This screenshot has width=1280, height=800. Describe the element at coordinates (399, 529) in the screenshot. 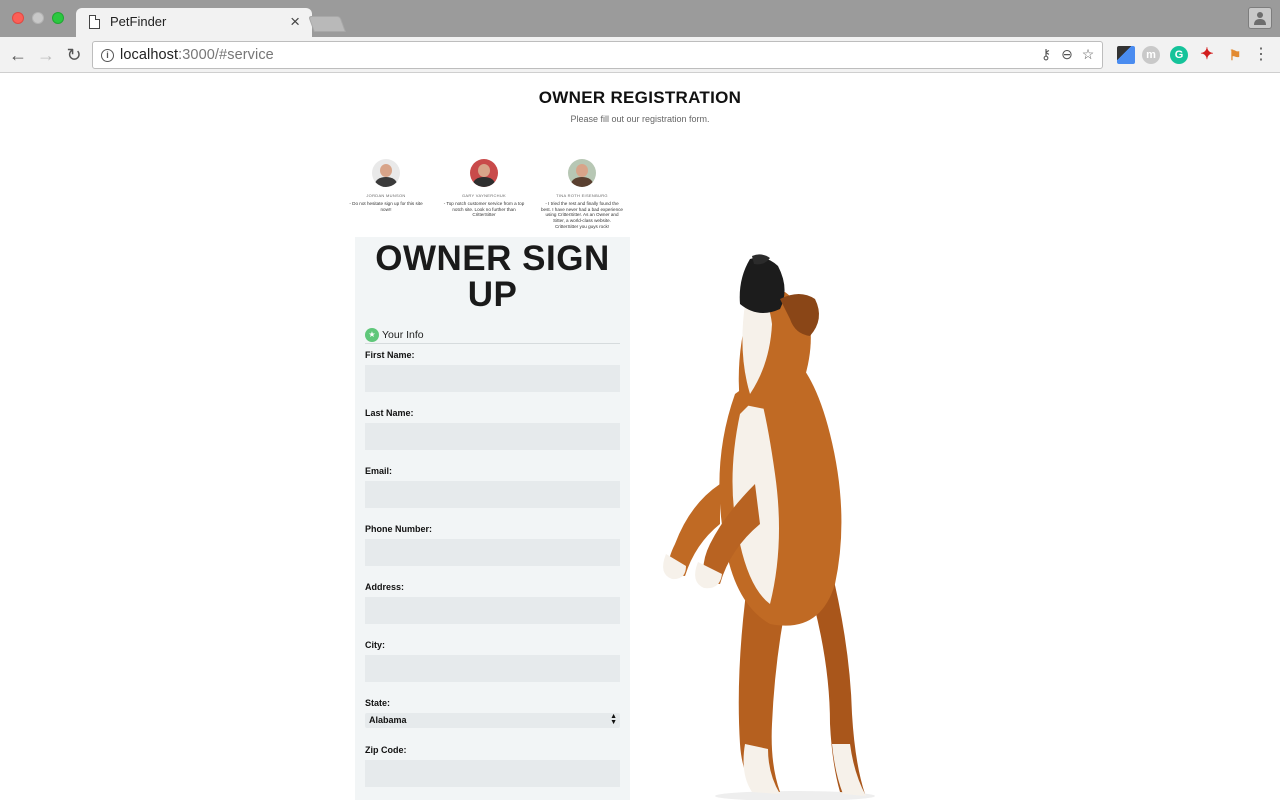

I see `phone-label: Phone Number:` at that location.